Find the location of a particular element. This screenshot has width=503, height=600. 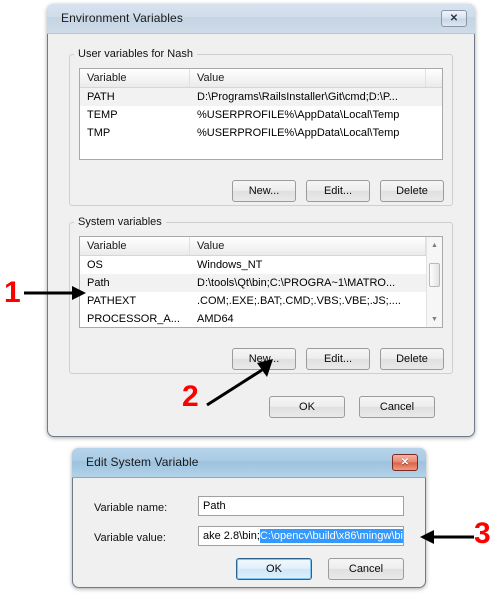

system-variables-label: System variables is located at coordinates (120, 222).